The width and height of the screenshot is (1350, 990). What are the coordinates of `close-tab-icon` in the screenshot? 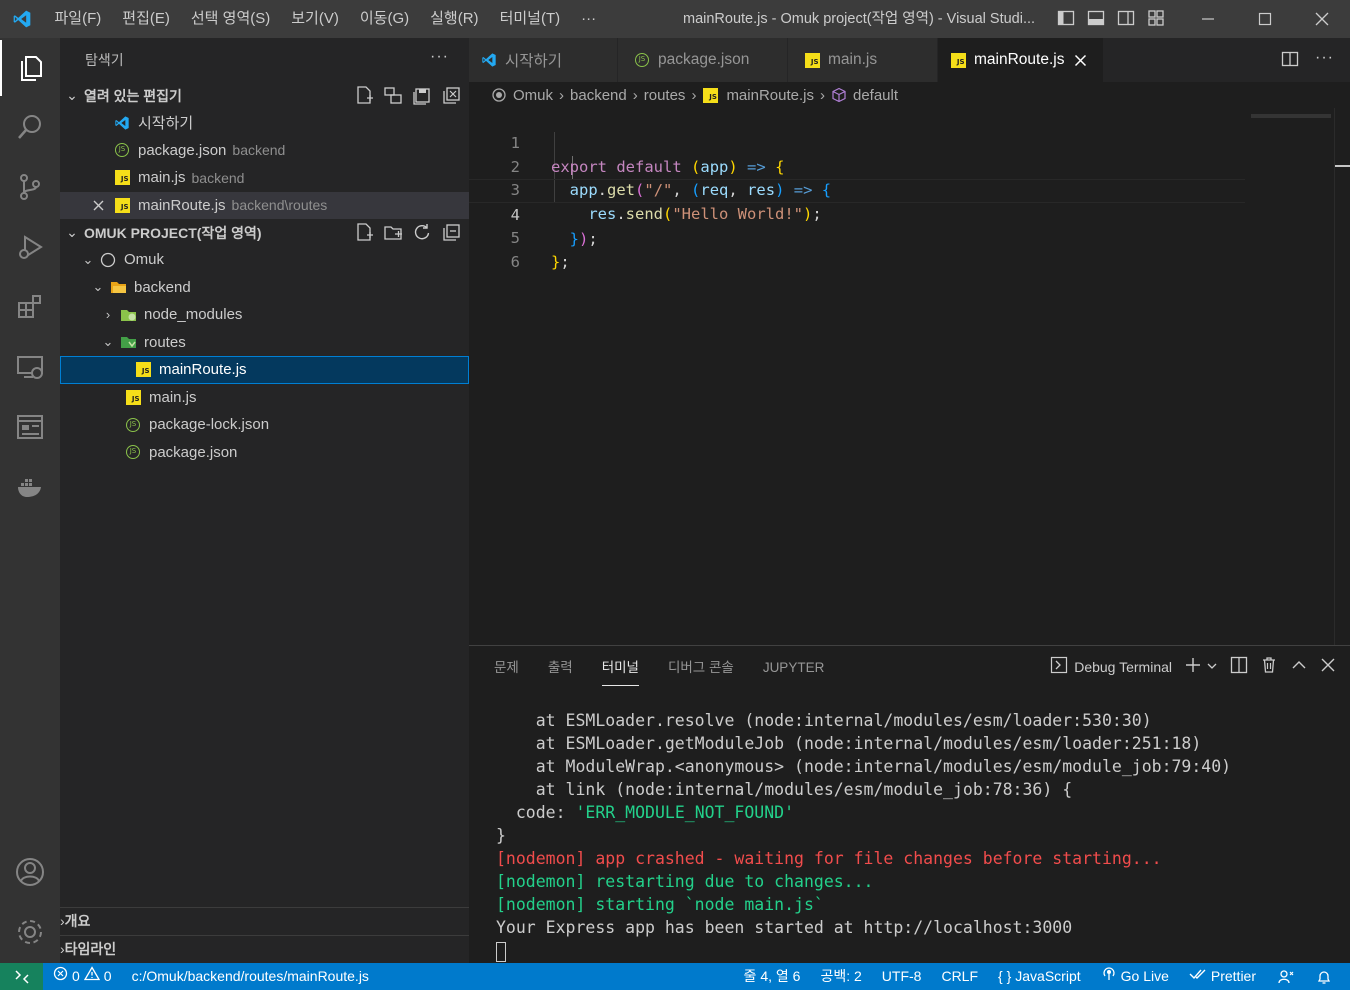 It's located at (1080, 60).